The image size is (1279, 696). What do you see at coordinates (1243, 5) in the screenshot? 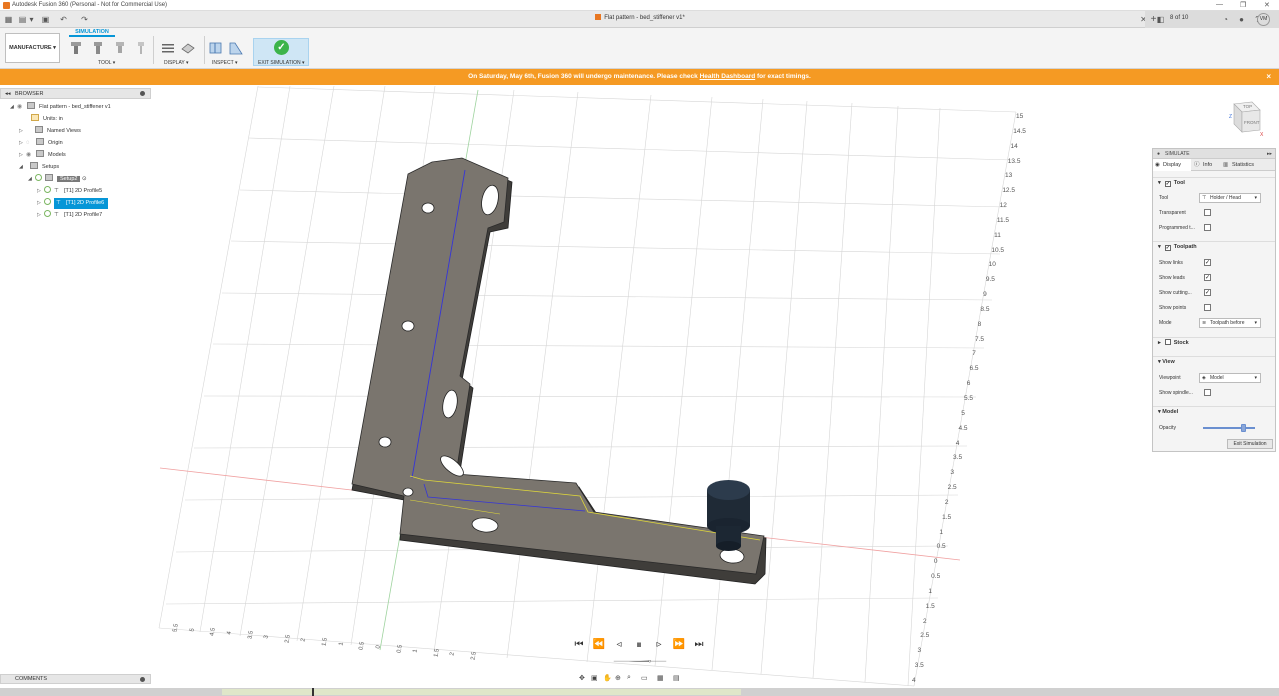
I see `maximize-icon: ❐` at bounding box center [1243, 5].